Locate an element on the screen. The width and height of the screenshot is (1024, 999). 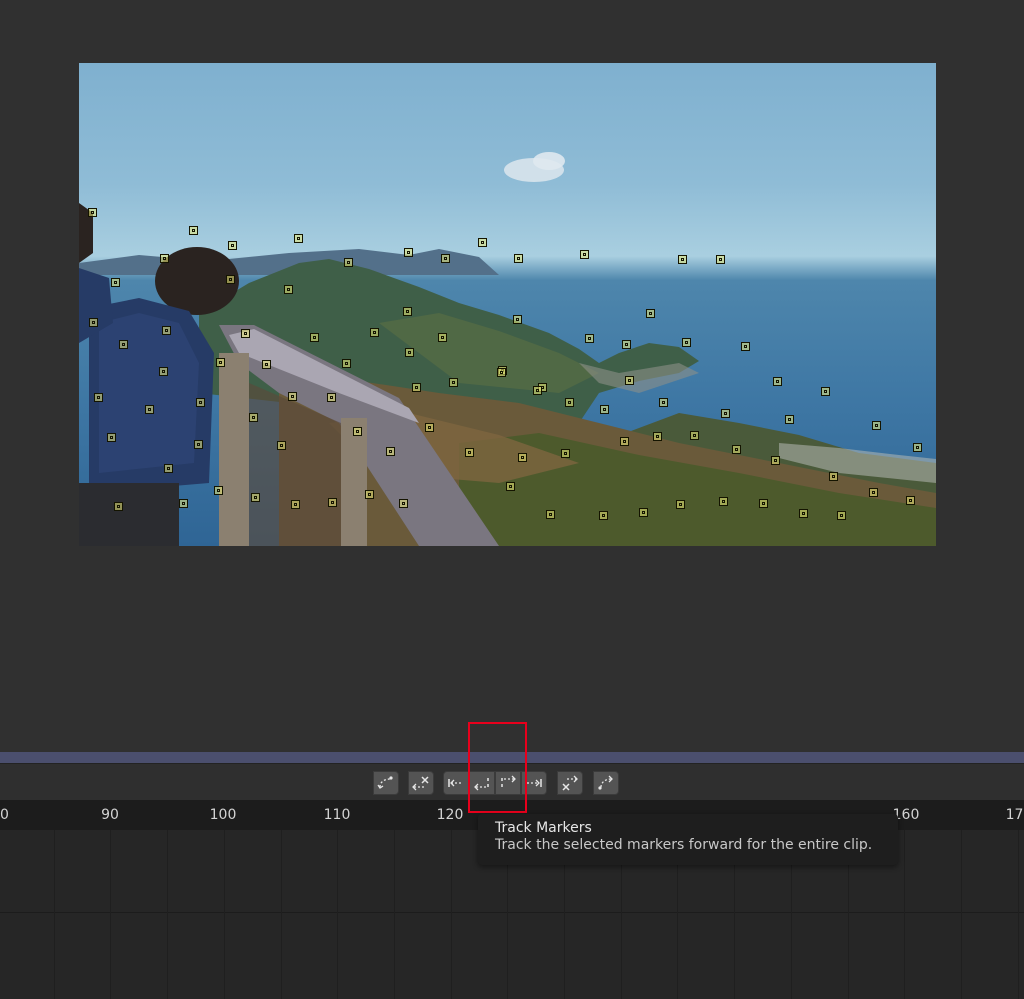
track-markers-forward-button is located at coordinates (508, 783).